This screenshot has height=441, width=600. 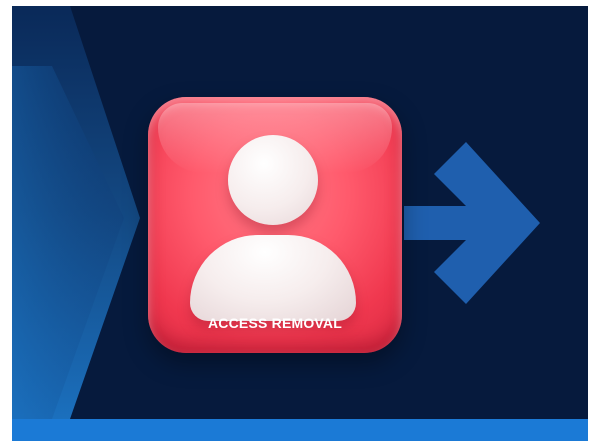 What do you see at coordinates (275, 323) in the screenshot?
I see `access-removal-label: ACCESS REMOVAL` at bounding box center [275, 323].